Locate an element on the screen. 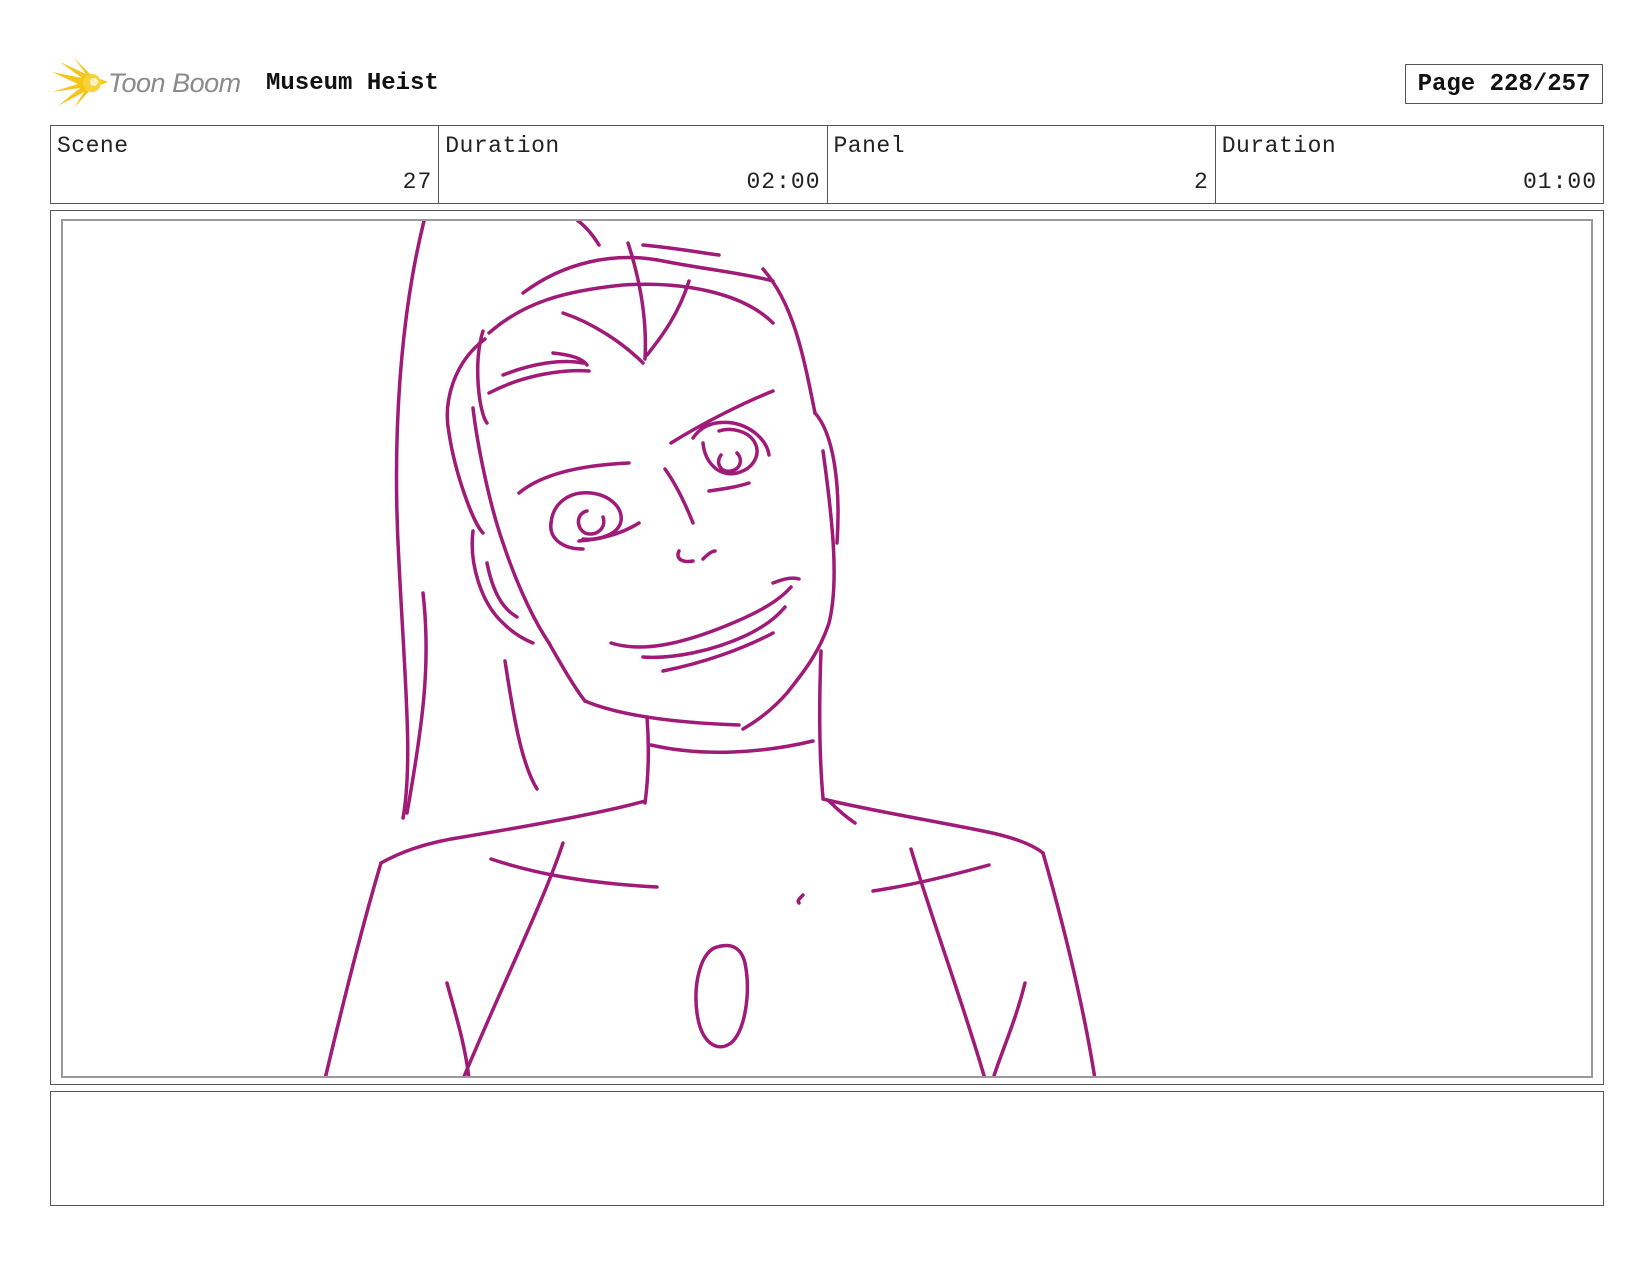 The width and height of the screenshot is (1650, 1275). page-indicator: Page 228/257 is located at coordinates (1504, 84).